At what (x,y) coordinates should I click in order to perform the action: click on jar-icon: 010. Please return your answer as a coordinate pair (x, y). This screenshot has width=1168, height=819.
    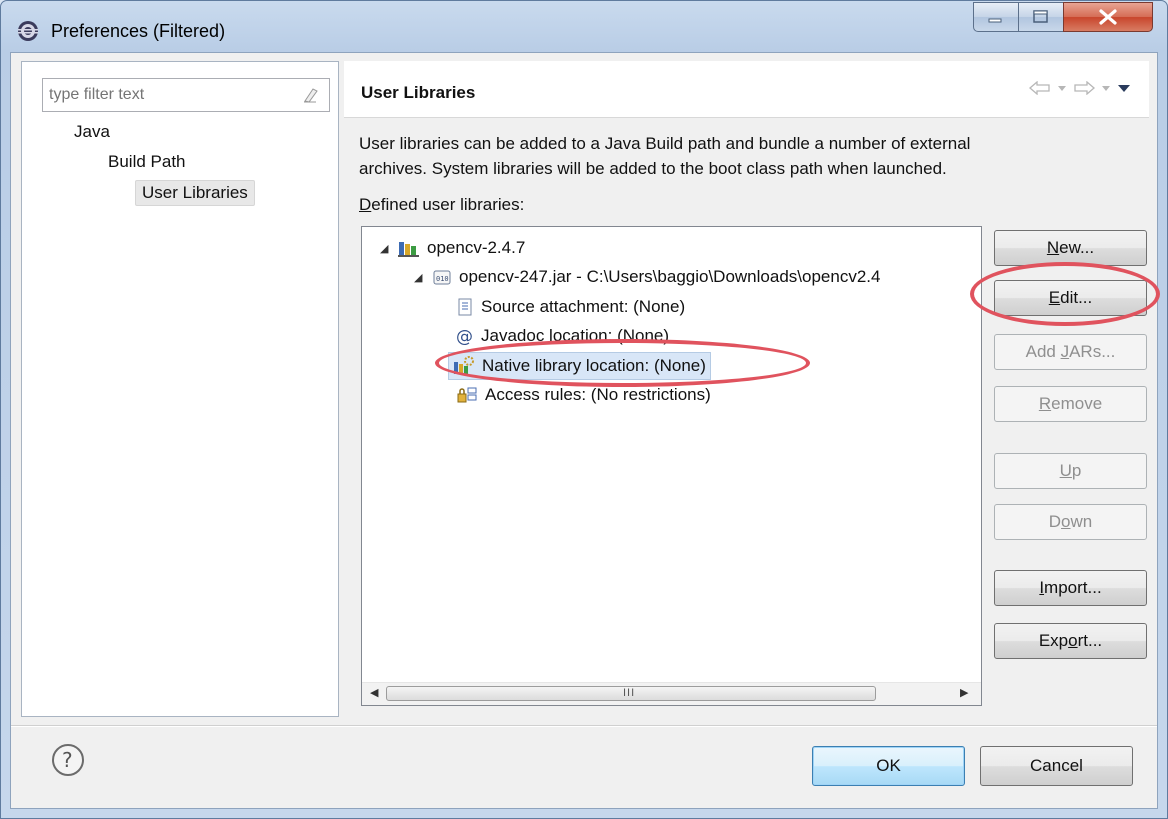
    Looking at the image, I should click on (442, 277).